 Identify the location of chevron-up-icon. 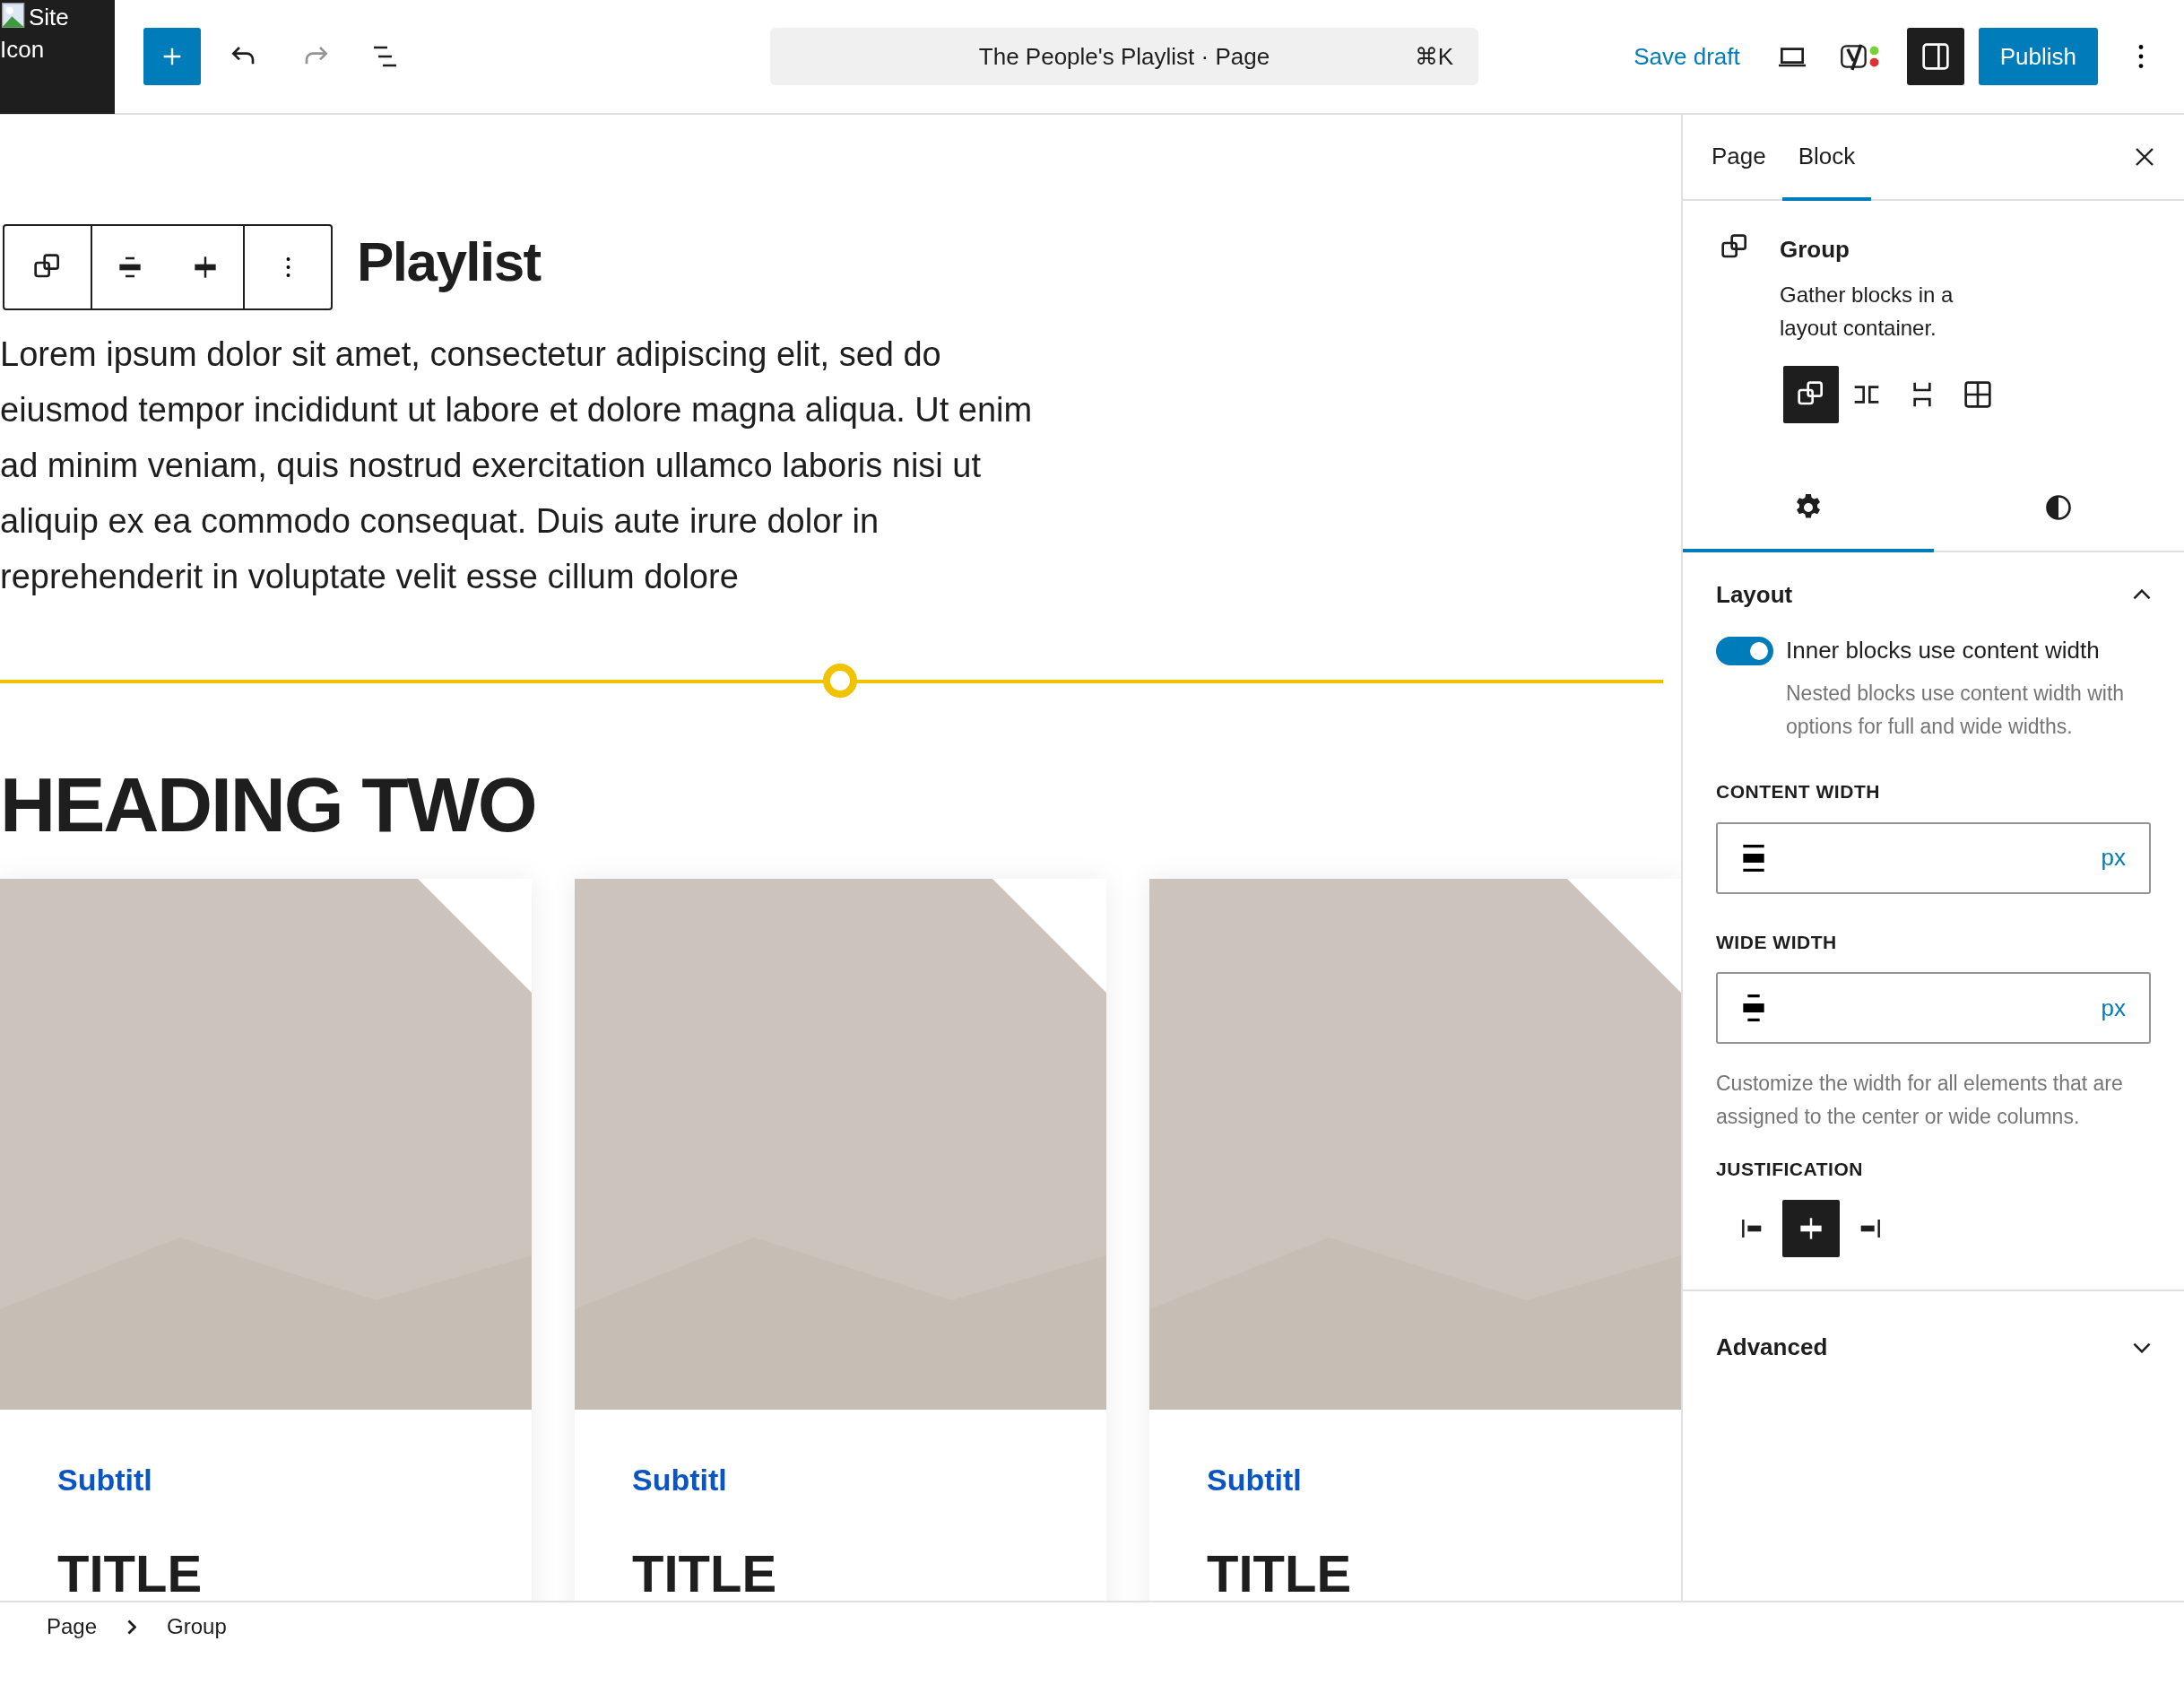
(2142, 594).